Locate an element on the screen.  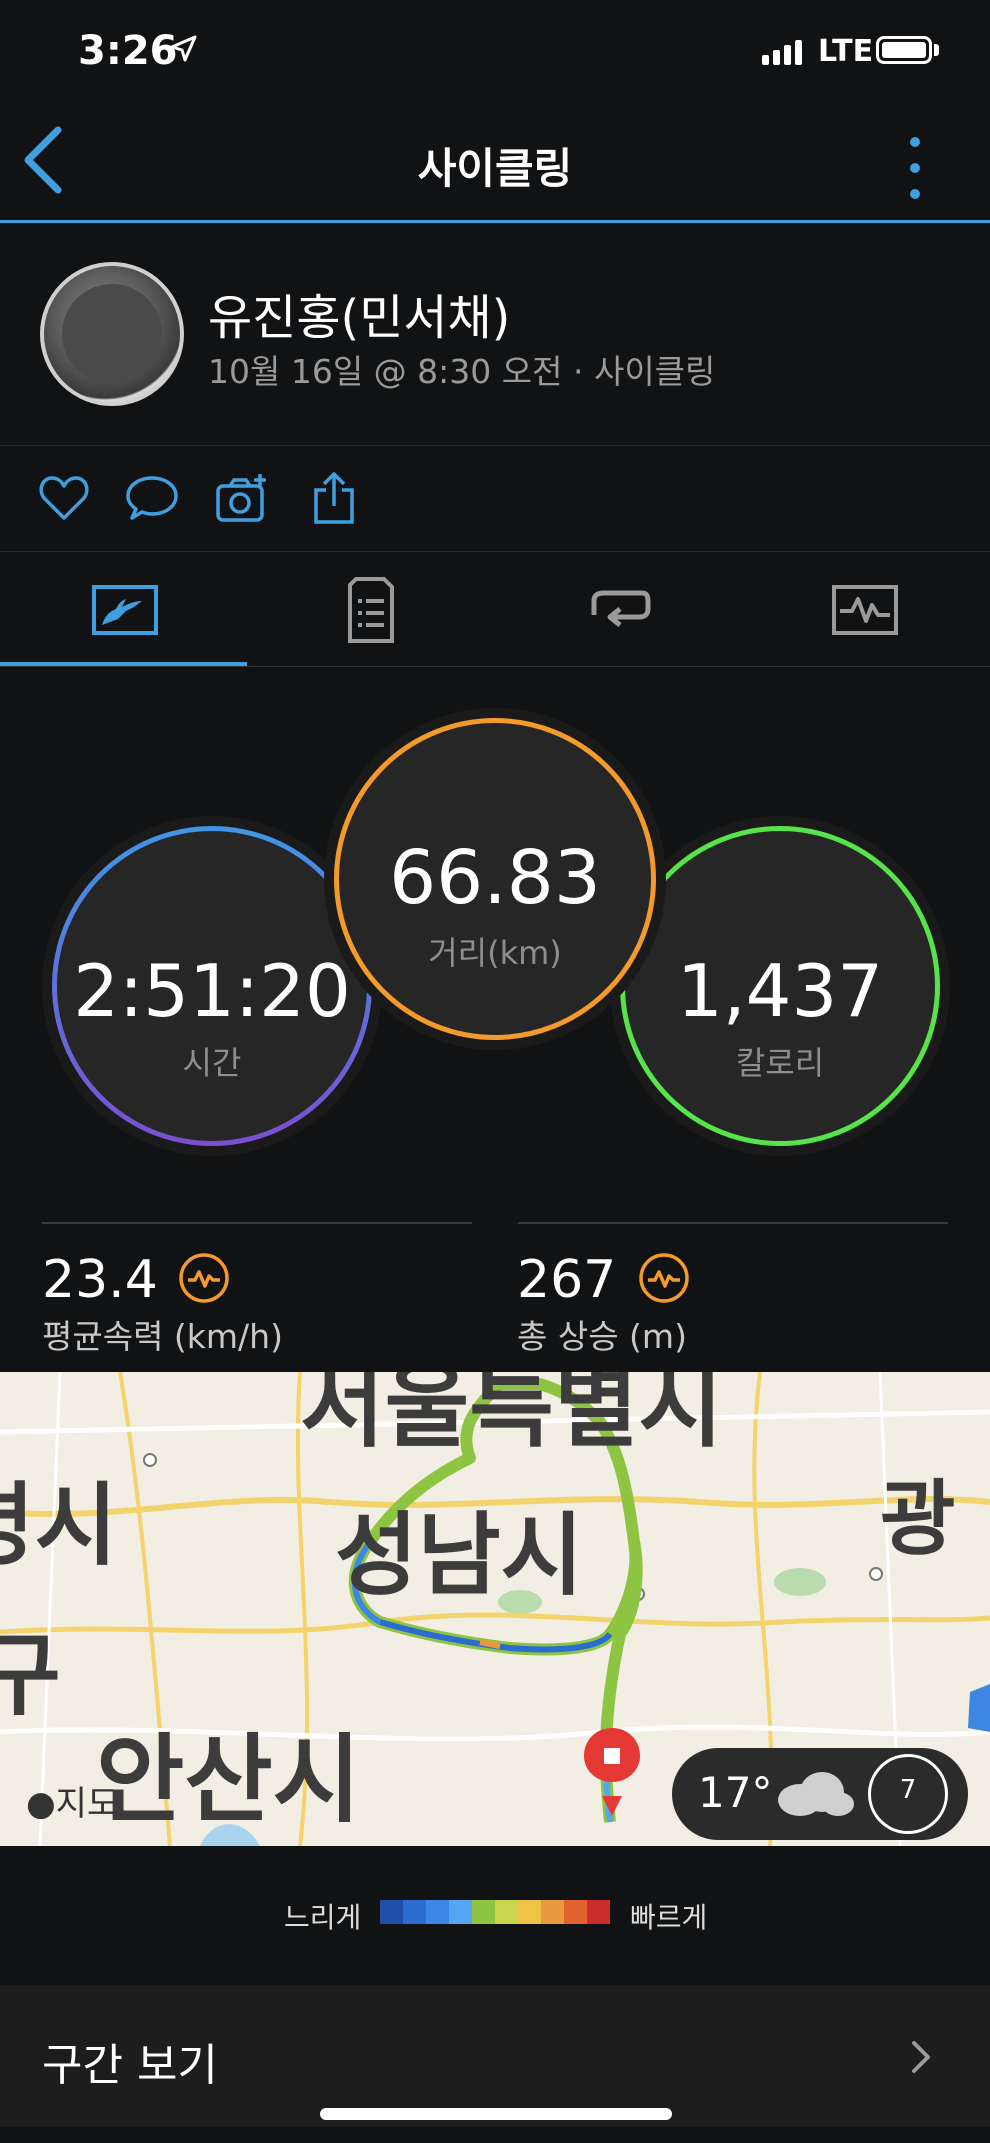
legend-slow-label: 느리게 is located at coordinates (323, 1917).